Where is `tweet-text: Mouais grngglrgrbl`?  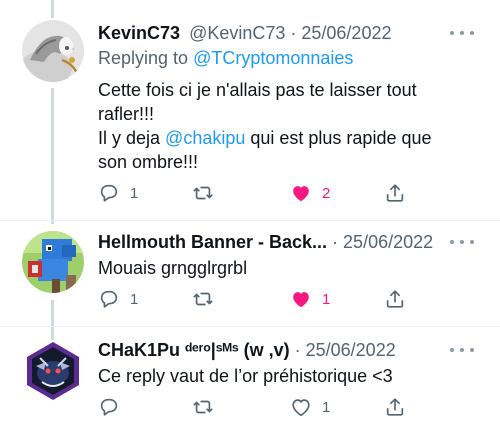
tweet-text: Mouais grngglrgrbl is located at coordinates (173, 268).